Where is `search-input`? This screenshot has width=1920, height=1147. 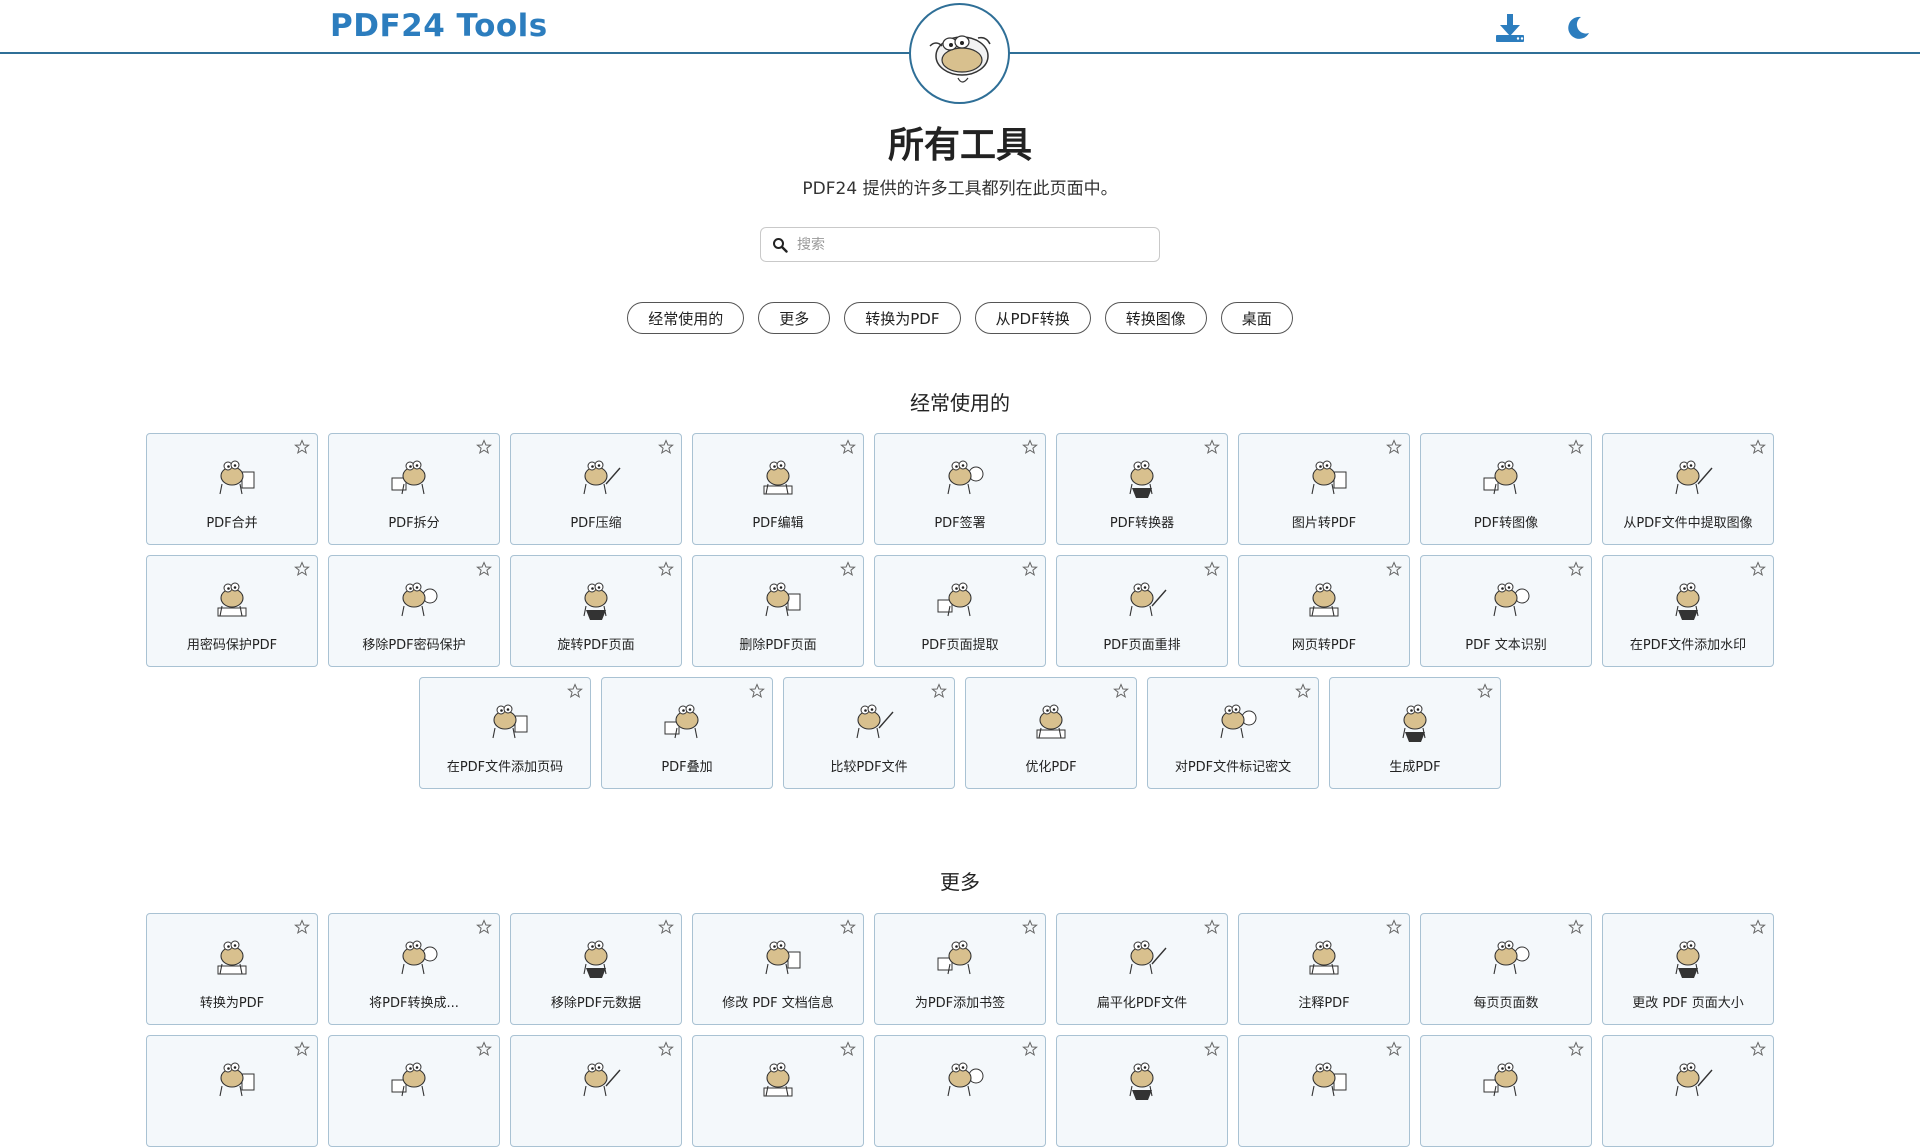 search-input is located at coordinates (970, 244).